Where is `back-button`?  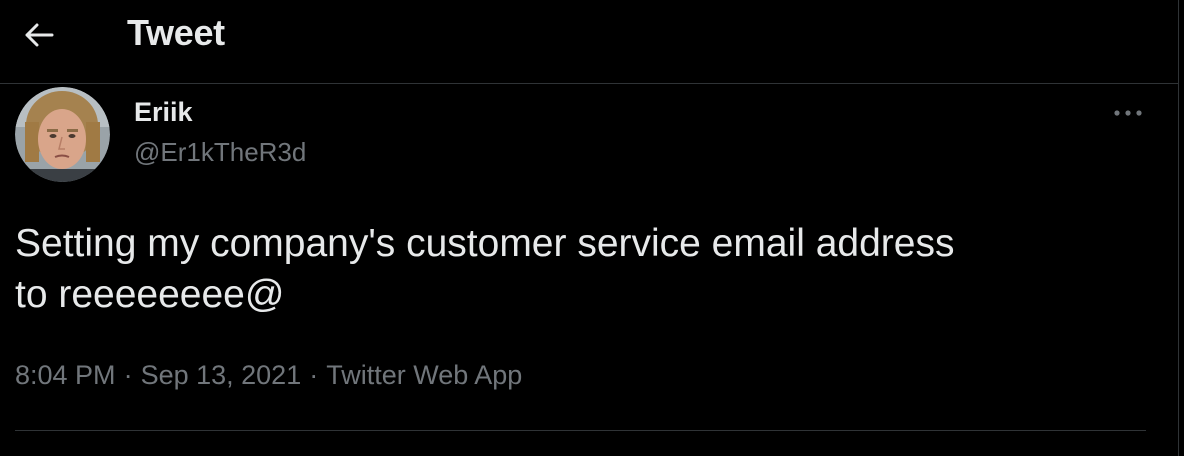
back-button is located at coordinates (39, 35).